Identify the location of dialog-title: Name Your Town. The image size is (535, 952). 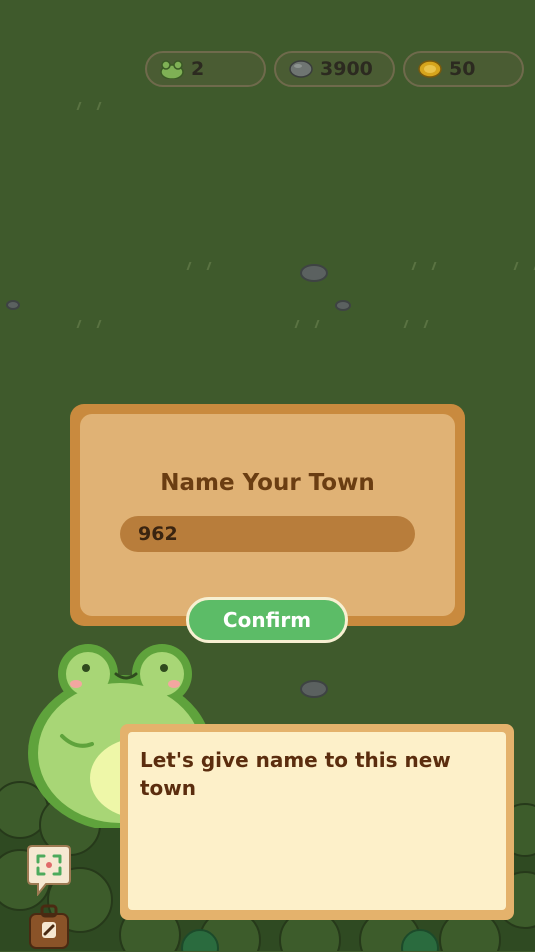
(267, 483).